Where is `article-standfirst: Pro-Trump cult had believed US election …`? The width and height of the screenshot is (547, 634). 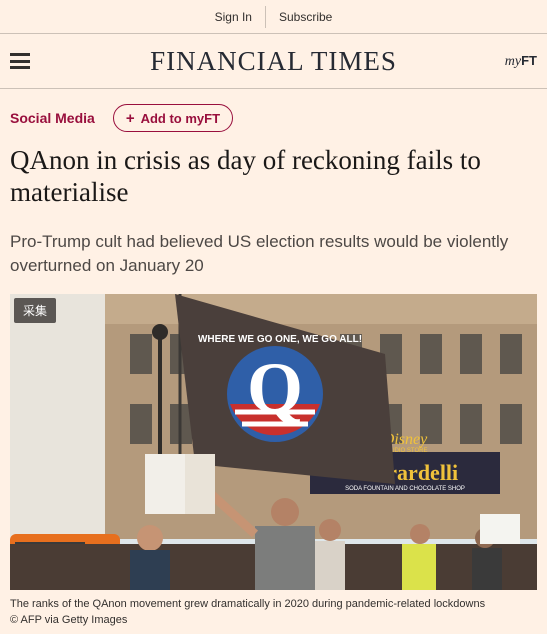 article-standfirst: Pro-Trump cult had believed US election … is located at coordinates (259, 253).